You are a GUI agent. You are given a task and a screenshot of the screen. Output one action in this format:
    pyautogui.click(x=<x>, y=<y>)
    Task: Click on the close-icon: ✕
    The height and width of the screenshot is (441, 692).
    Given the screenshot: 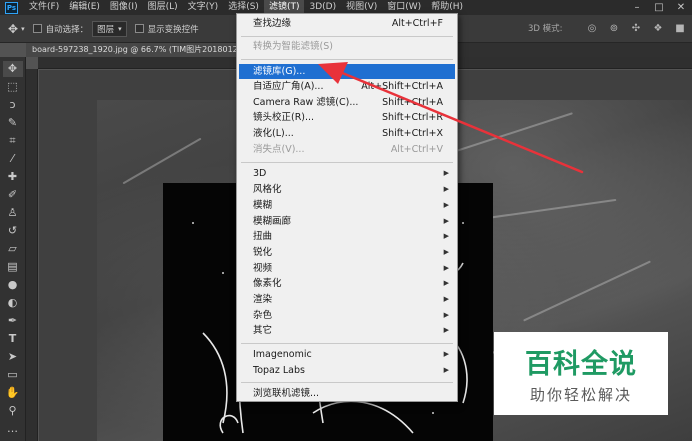 What is the action you would take?
    pyautogui.click(x=681, y=7)
    